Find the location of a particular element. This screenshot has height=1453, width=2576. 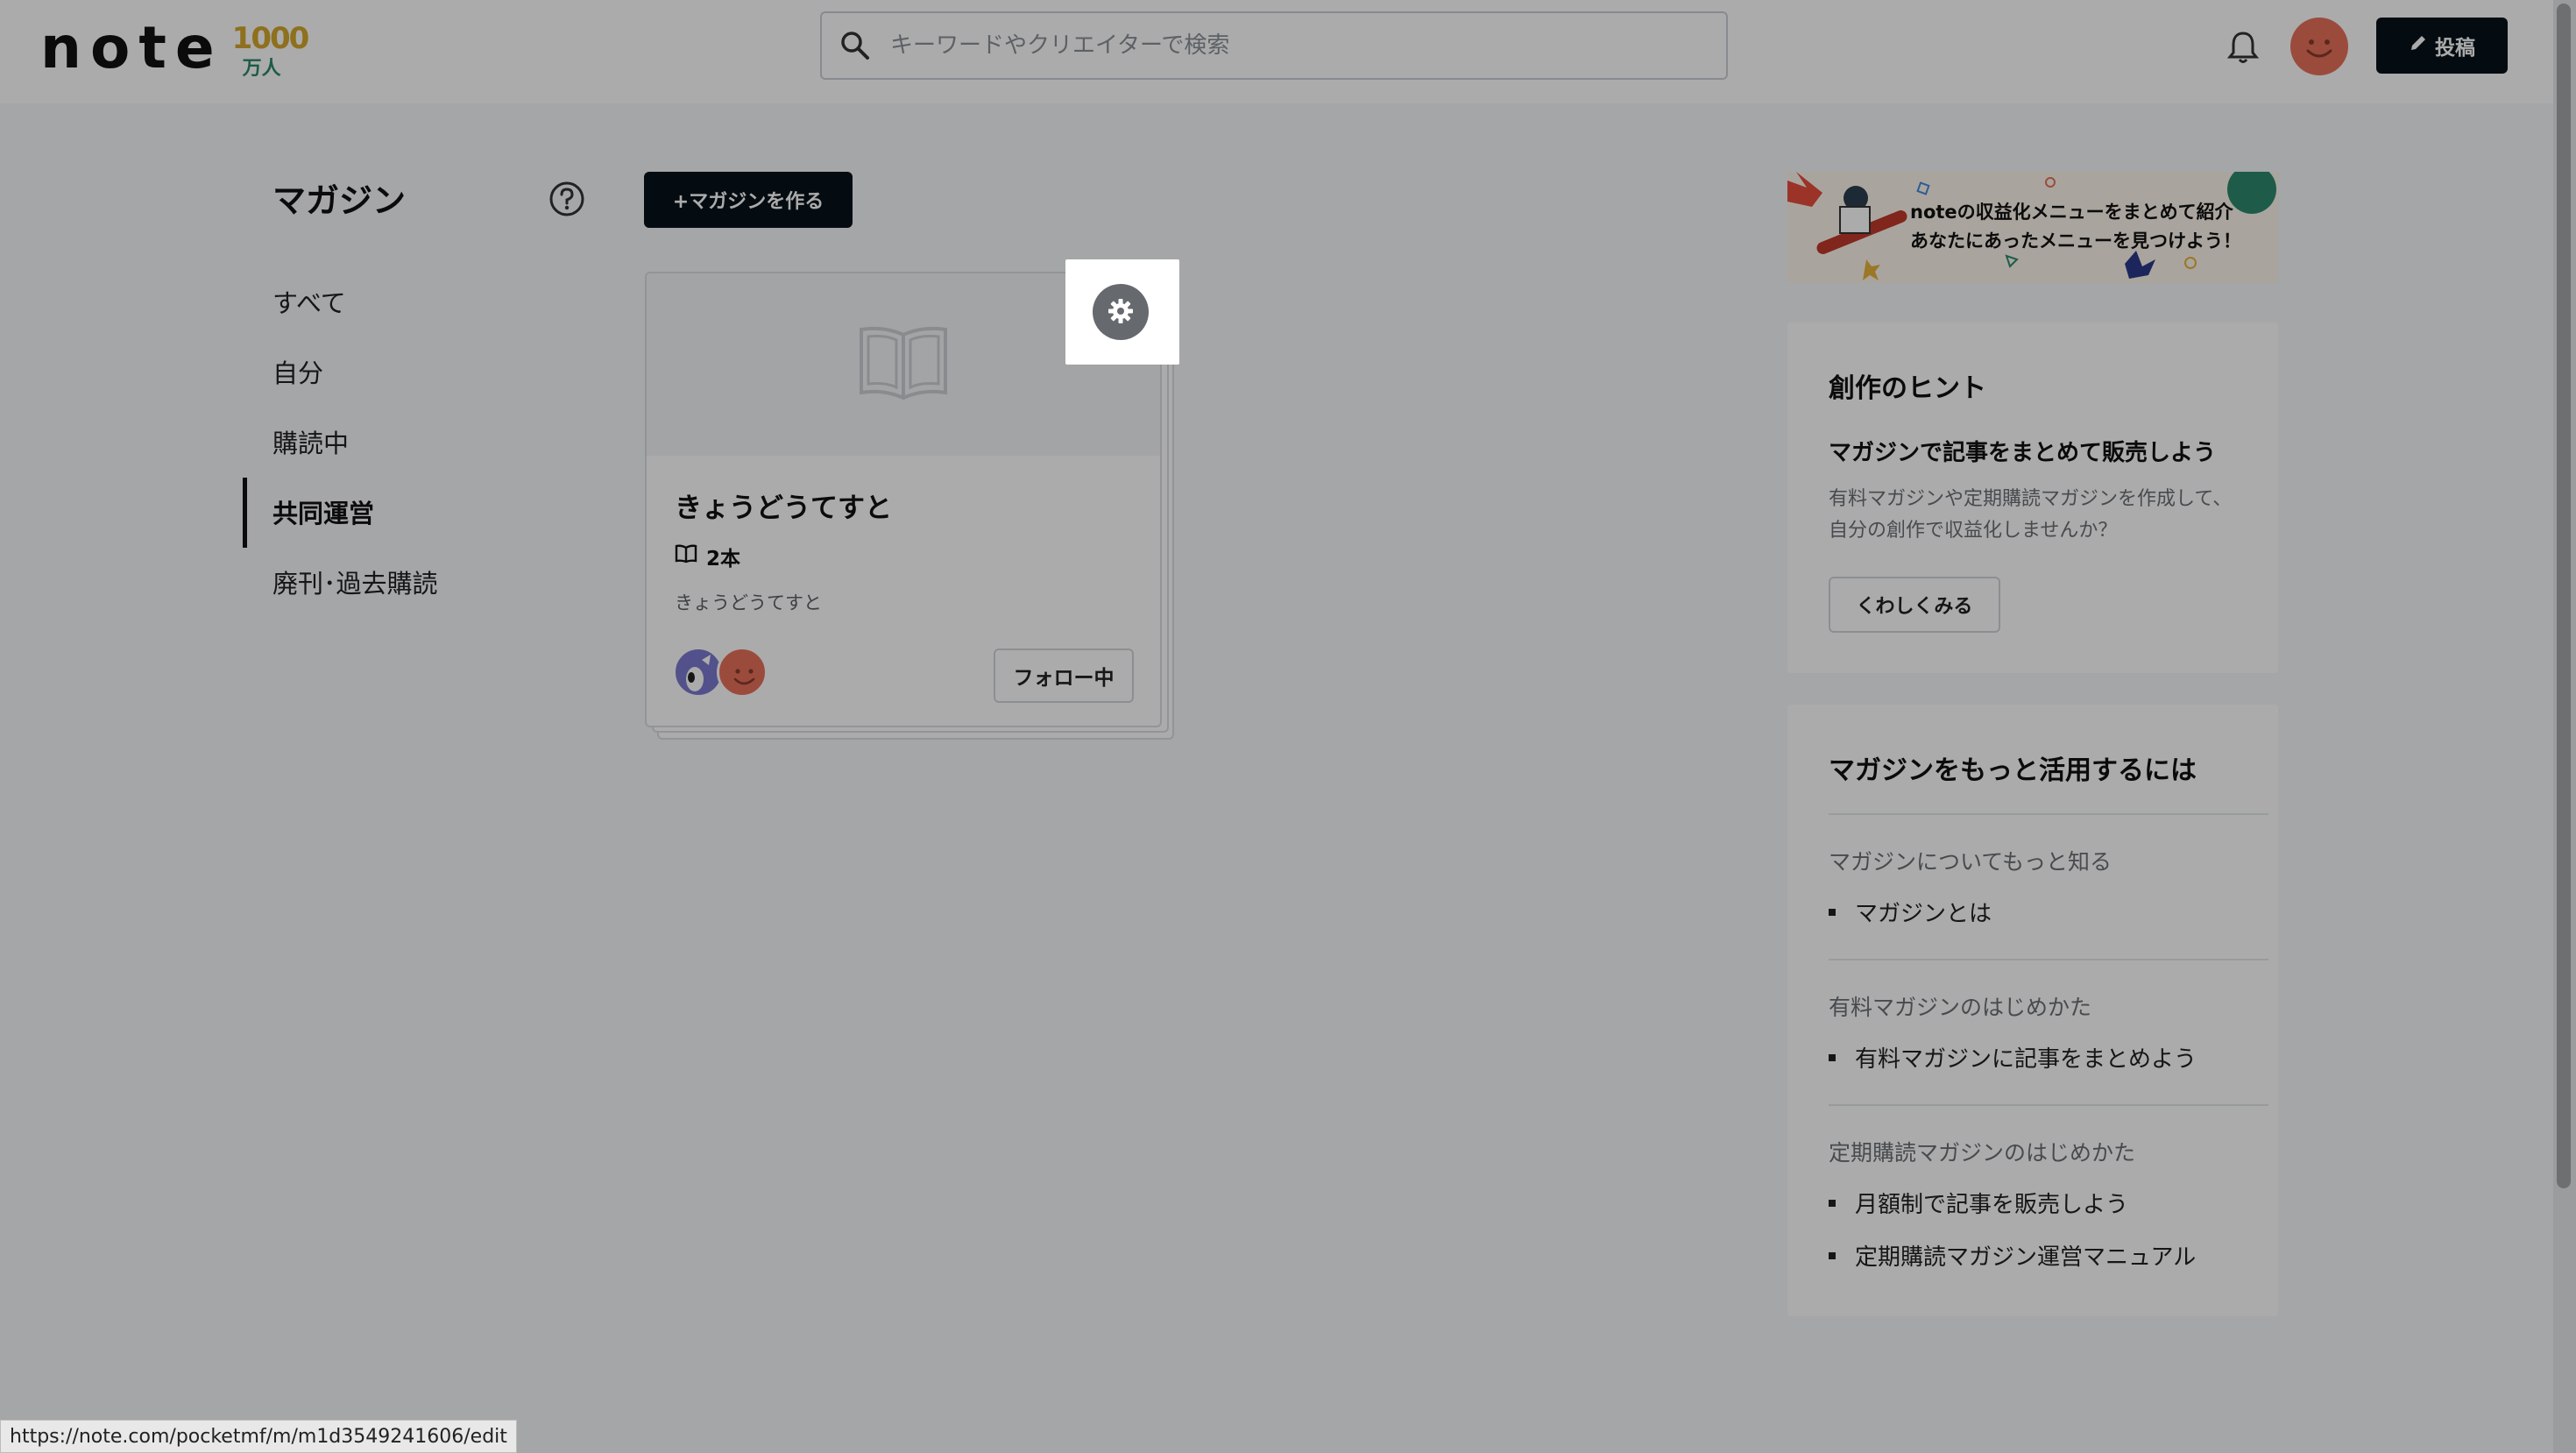

post-button: 投稿 is located at coordinates (2442, 46).